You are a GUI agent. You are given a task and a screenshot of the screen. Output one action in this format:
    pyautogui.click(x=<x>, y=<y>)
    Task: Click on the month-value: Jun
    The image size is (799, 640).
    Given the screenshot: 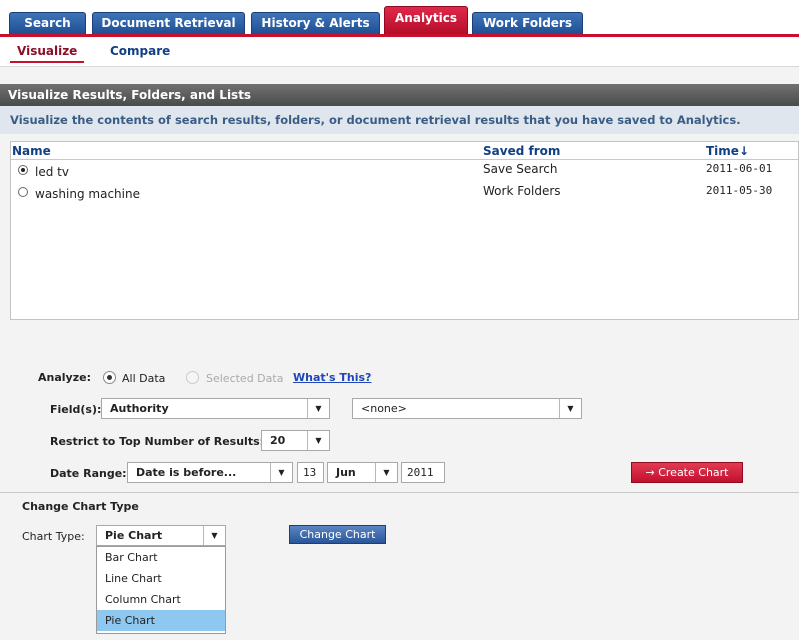 What is the action you would take?
    pyautogui.click(x=346, y=472)
    